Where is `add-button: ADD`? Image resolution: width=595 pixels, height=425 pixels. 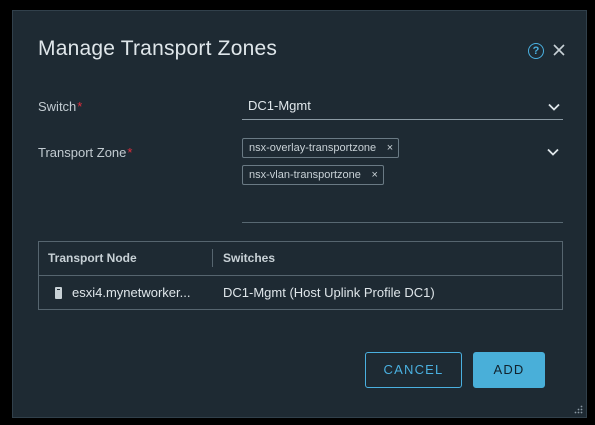 add-button: ADD is located at coordinates (509, 370).